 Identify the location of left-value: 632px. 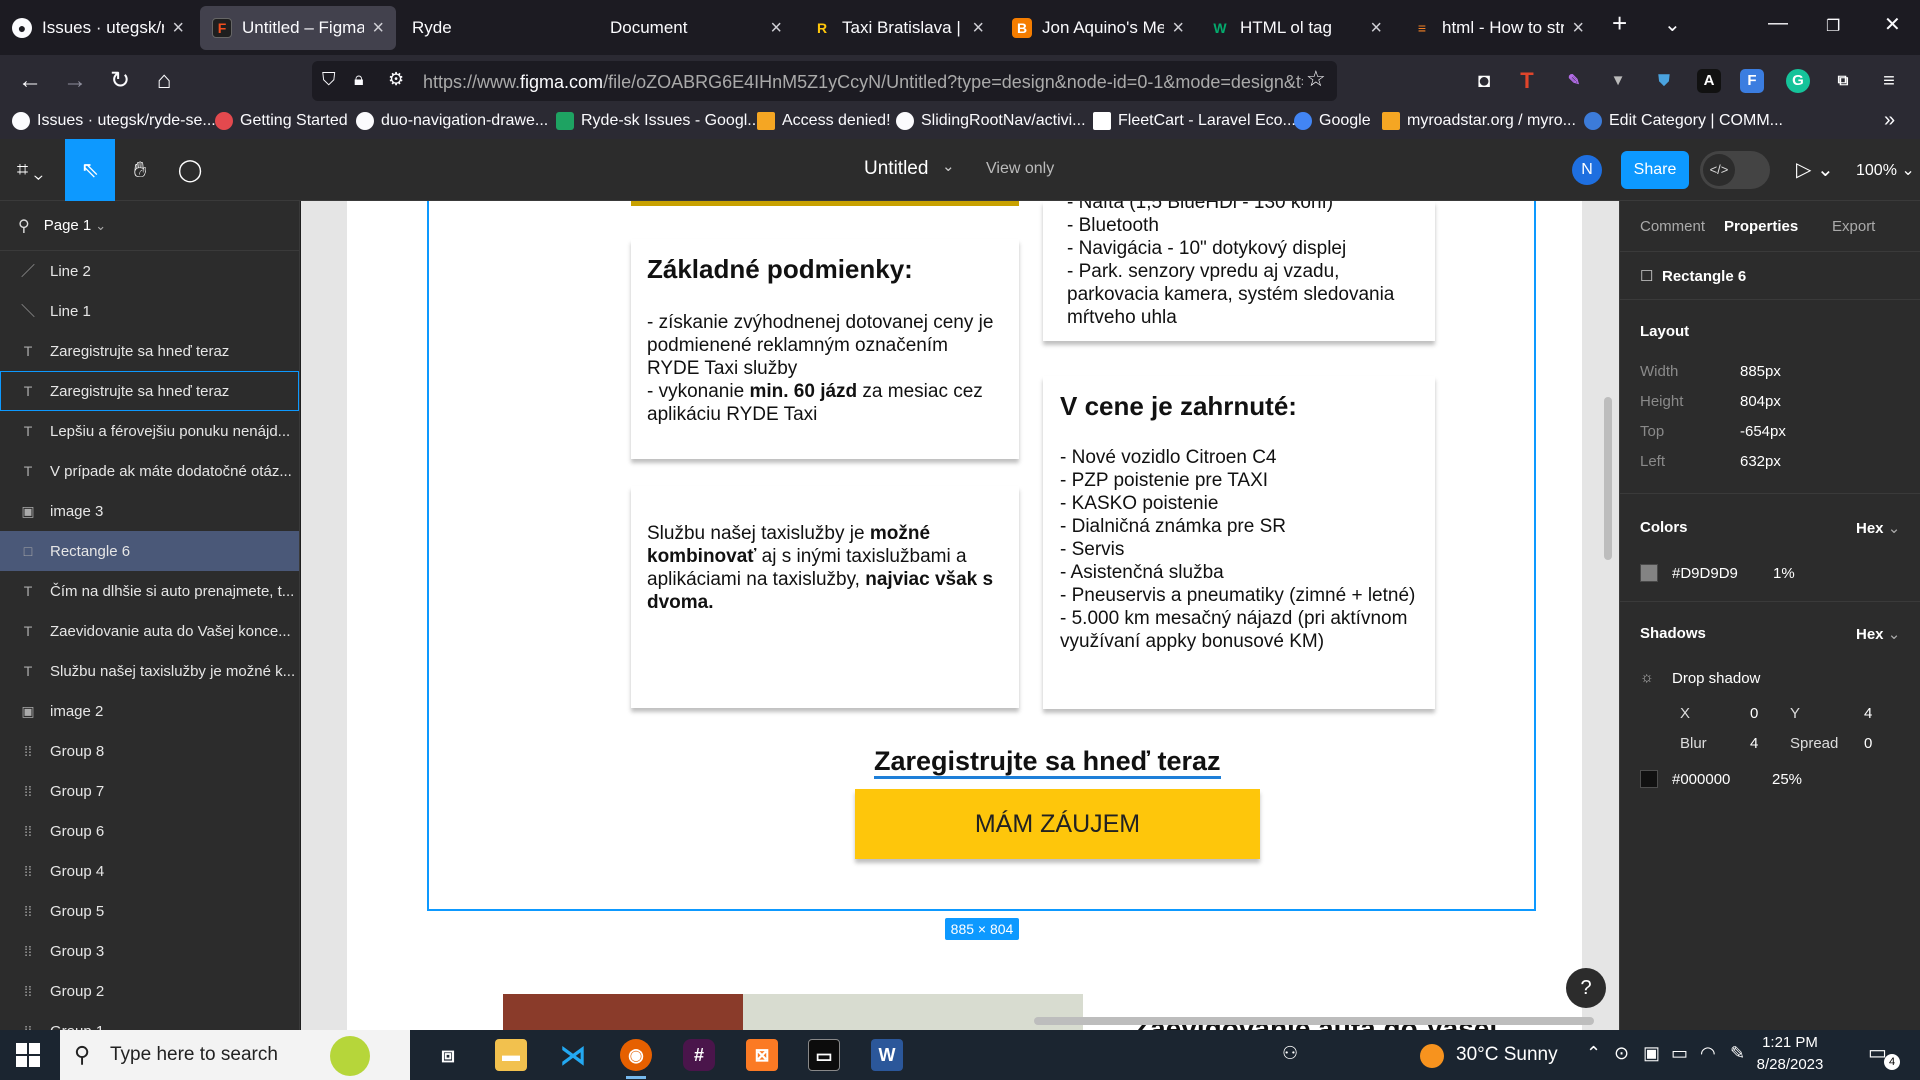
(1760, 461).